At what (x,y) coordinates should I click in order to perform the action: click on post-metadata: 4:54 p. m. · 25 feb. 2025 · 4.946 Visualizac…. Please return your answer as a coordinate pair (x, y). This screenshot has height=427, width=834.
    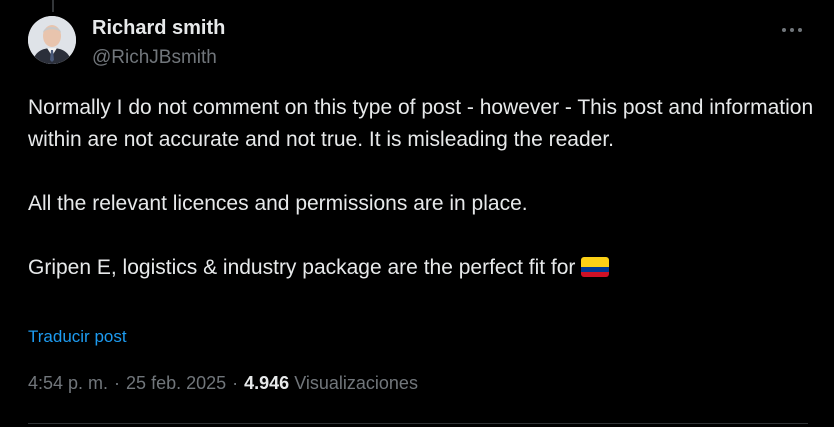
    Looking at the image, I should click on (223, 383).